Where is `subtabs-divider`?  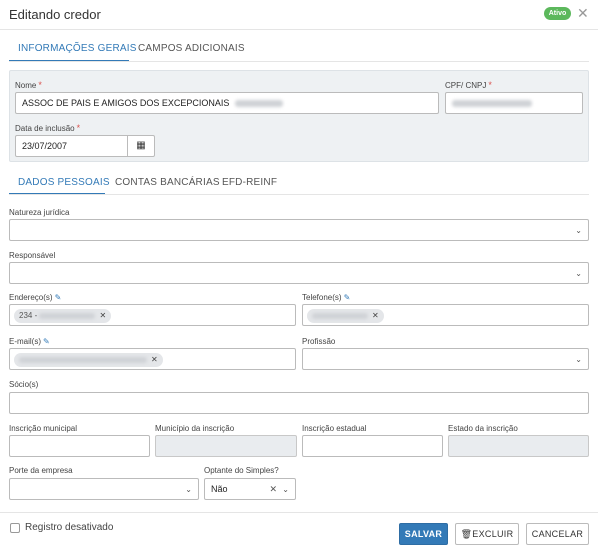 subtabs-divider is located at coordinates (299, 194).